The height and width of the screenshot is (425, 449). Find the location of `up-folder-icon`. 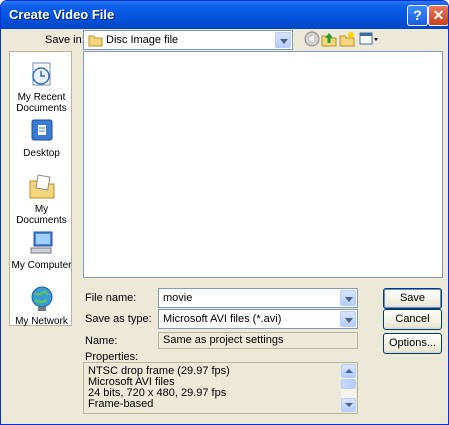

up-folder-icon is located at coordinates (329, 39).